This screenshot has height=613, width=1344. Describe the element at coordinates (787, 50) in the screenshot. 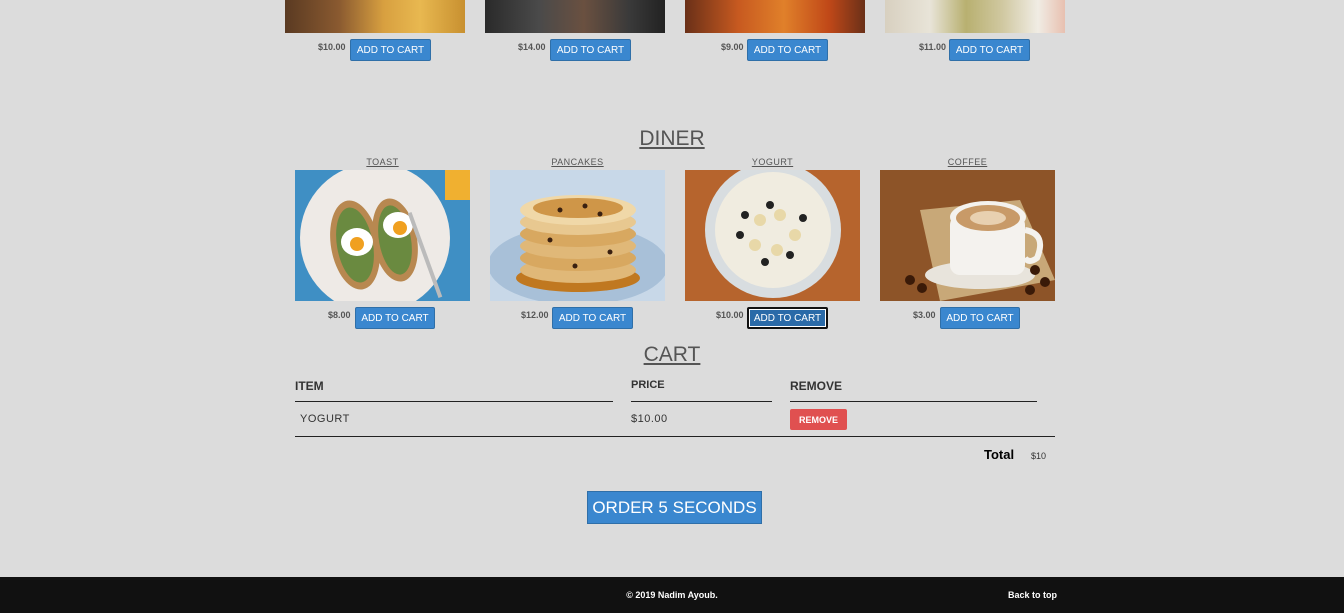

I see `top-item-3-add-to-cart-button: ADD TO CART` at that location.